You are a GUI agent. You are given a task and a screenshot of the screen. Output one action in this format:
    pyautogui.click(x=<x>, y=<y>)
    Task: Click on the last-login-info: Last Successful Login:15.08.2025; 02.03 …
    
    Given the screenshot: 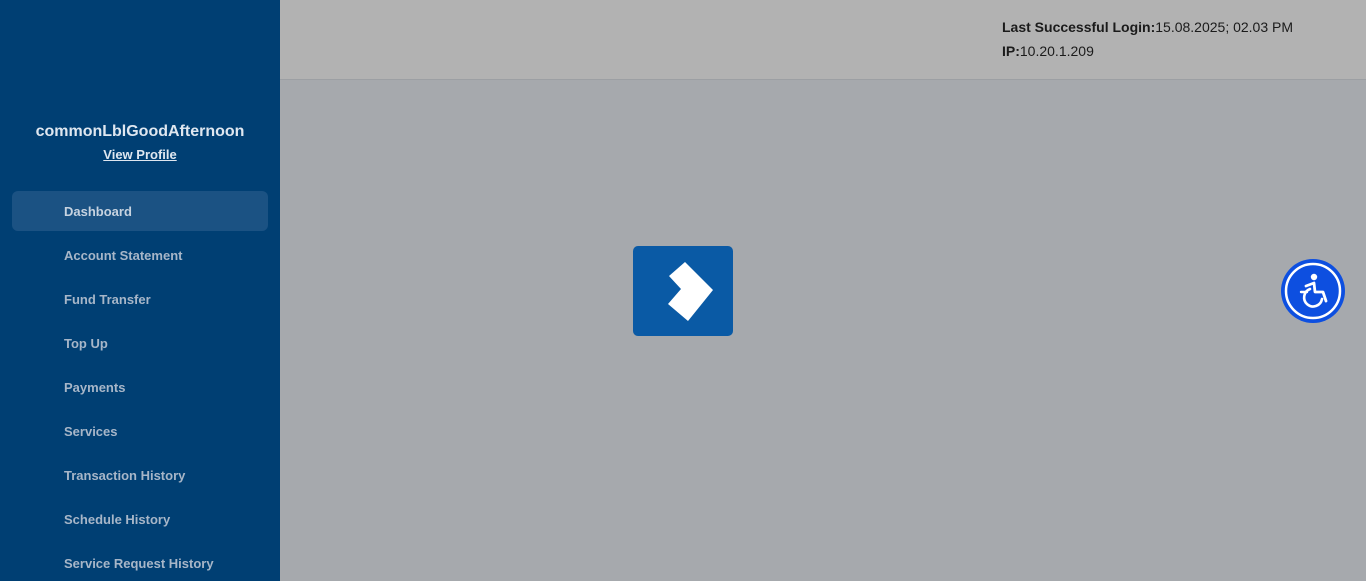 What is the action you would take?
    pyautogui.click(x=1147, y=27)
    